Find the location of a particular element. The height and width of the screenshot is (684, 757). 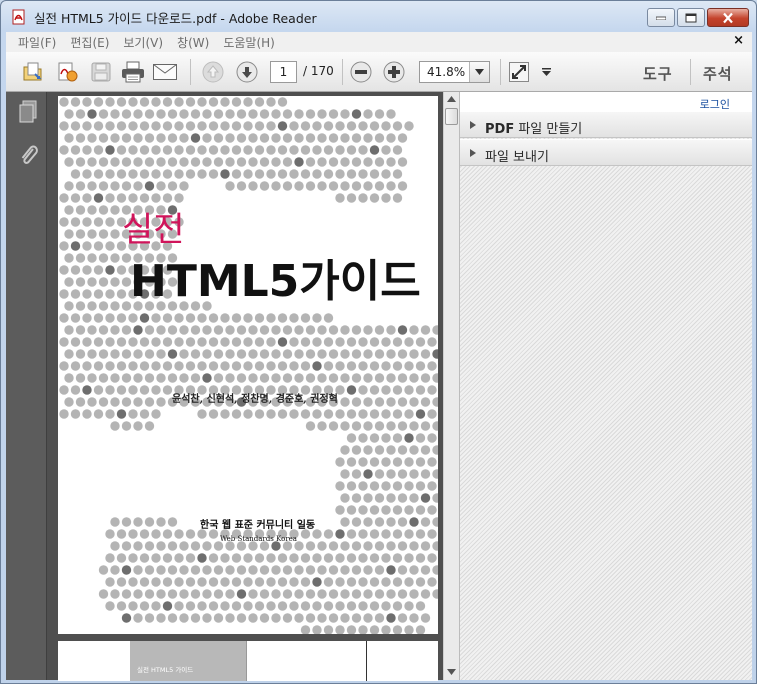

scroll-down-icon is located at coordinates (451, 672).